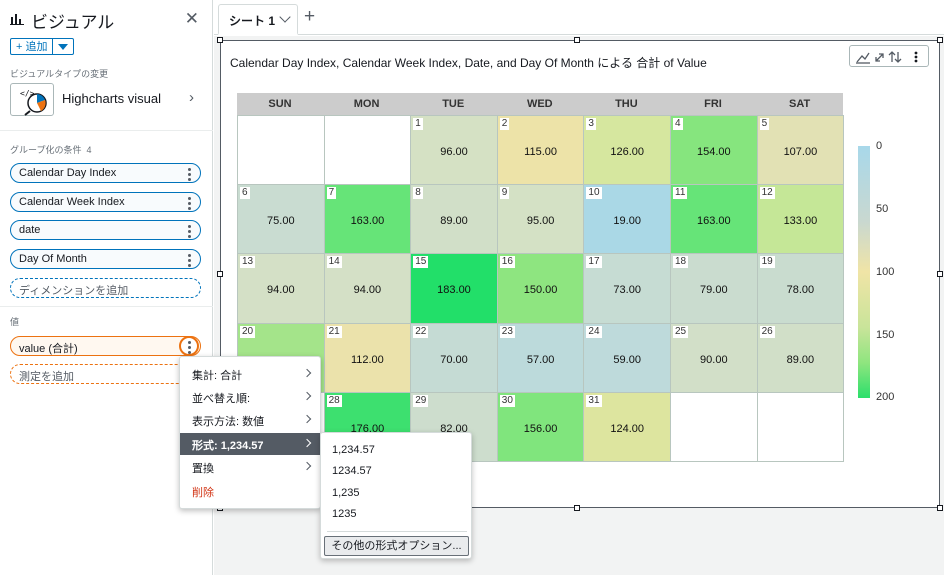 The height and width of the screenshot is (575, 944). What do you see at coordinates (714, 357) in the screenshot?
I see `calendar-day-cell: 25 90.00` at bounding box center [714, 357].